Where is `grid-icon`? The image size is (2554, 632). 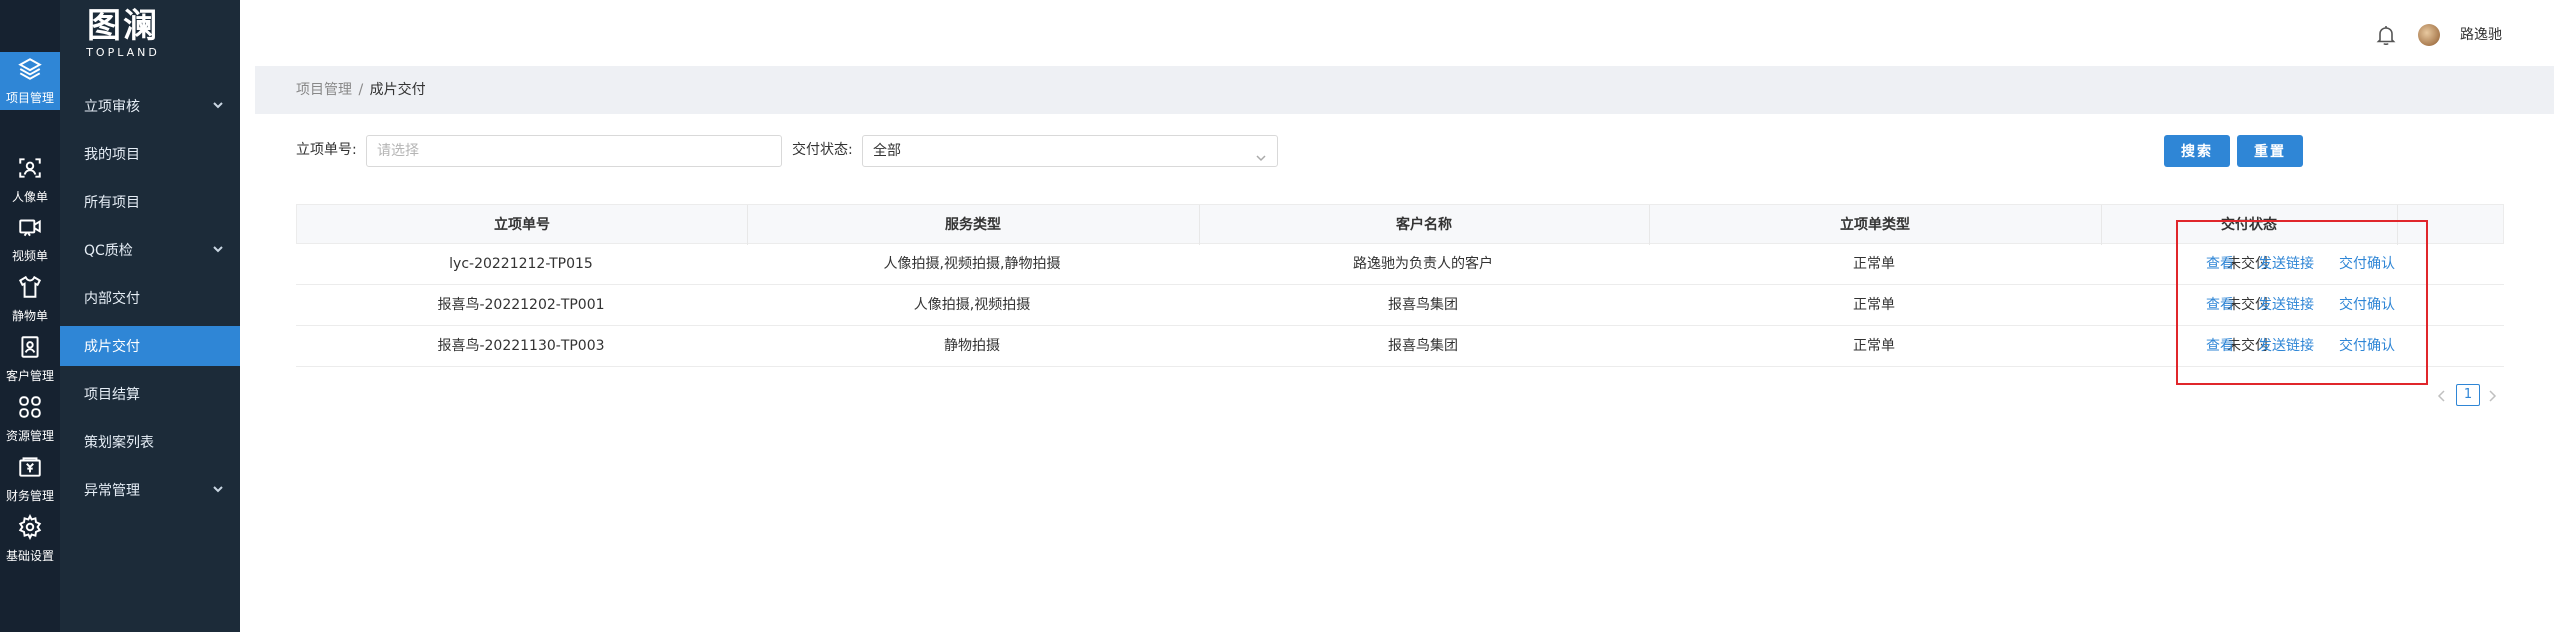
grid-icon is located at coordinates (30, 409).